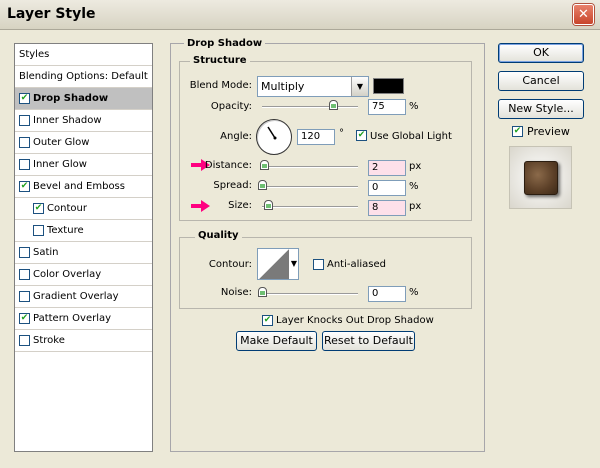 The image size is (600, 468). I want to click on style-item-label: Stroke, so click(49, 340).